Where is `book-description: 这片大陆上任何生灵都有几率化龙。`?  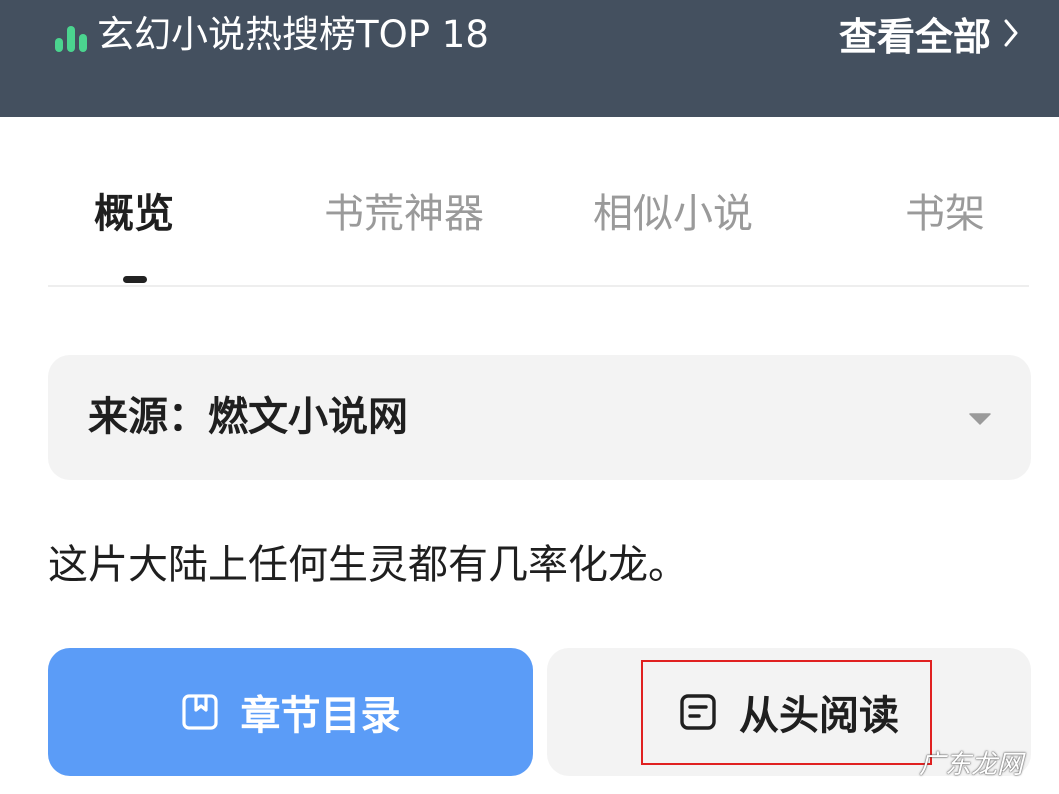
book-description: 这片大陆上任何生灵都有几率化龙。 is located at coordinates (368, 565).